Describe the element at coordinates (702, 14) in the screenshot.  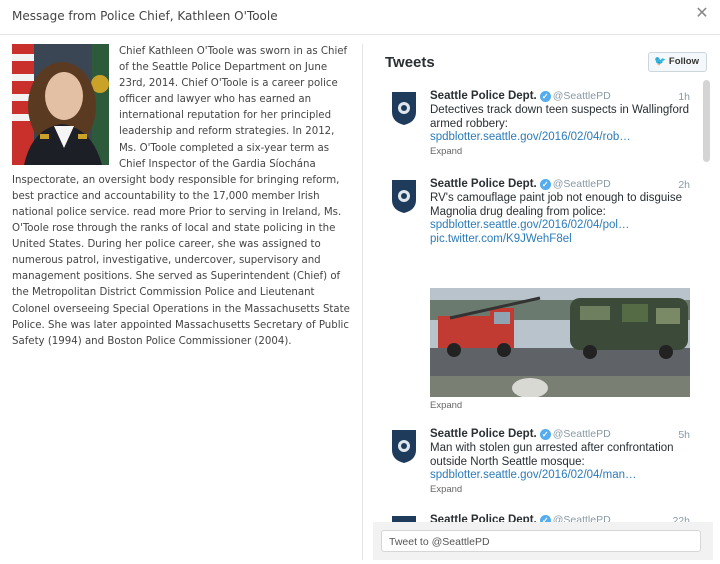
I see `close-icon: ✕` at that location.